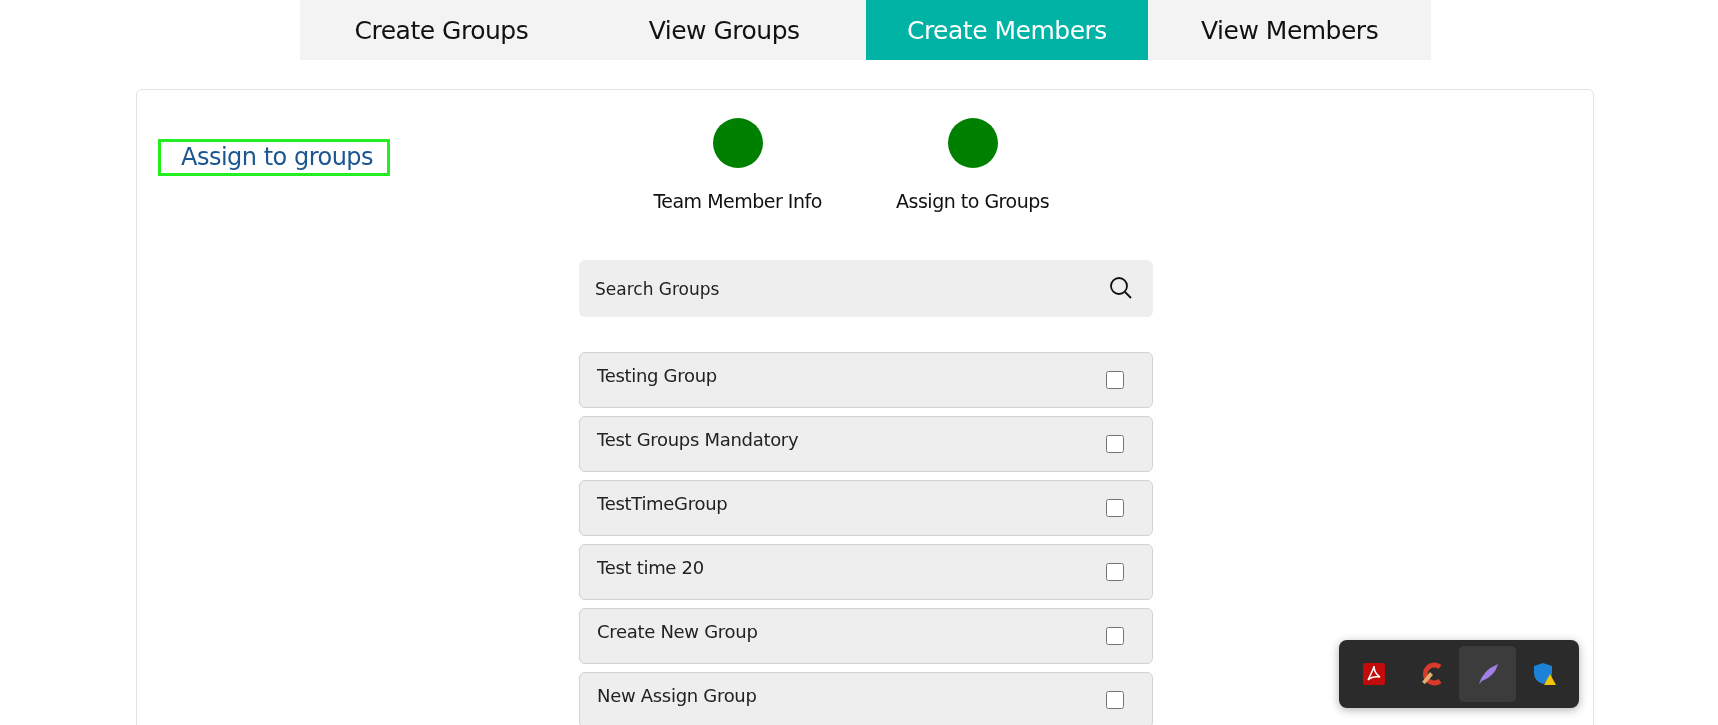  I want to click on group-name: Testing Group, so click(657, 375).